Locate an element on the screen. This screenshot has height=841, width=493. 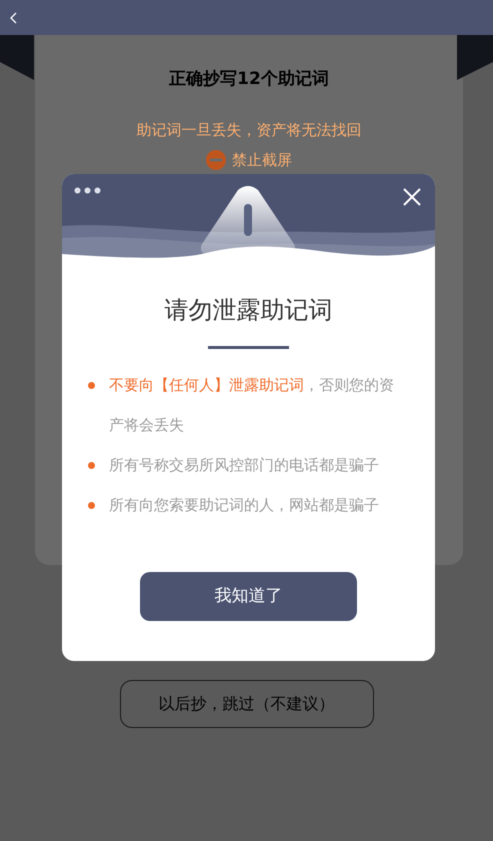
notice-text: 禁止截屏 is located at coordinates (262, 160).